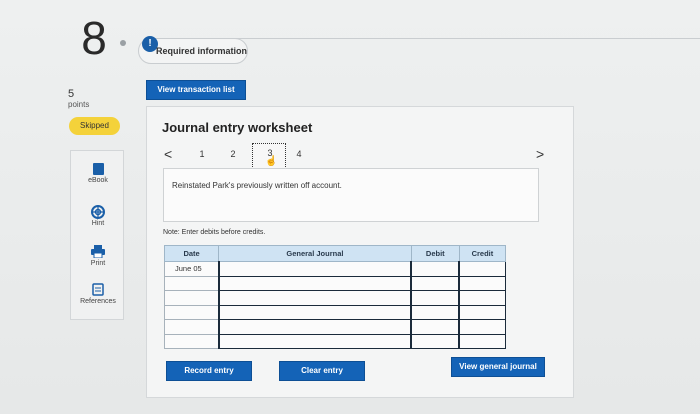 Image resolution: width=700 pixels, height=414 pixels. Describe the element at coordinates (98, 301) in the screenshot. I see `sidebar-item-label: References` at that location.